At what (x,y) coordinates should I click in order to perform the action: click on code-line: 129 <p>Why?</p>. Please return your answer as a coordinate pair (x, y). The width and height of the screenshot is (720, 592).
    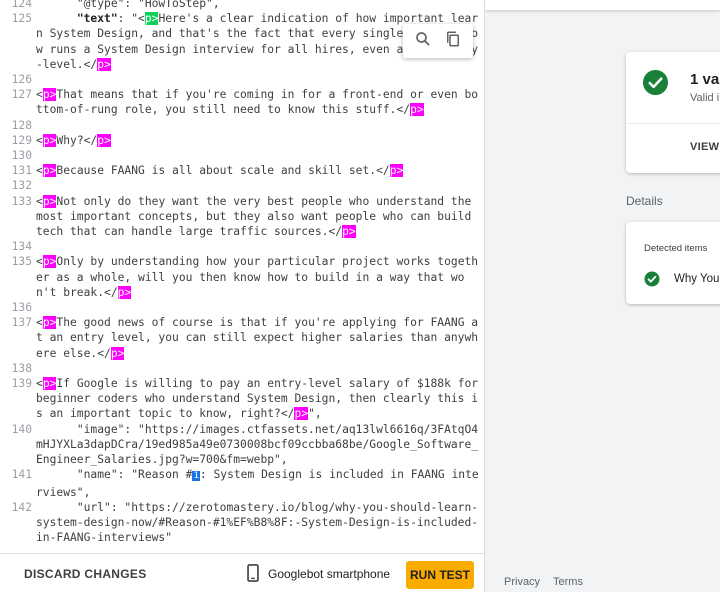
    Looking at the image, I should click on (242, 140).